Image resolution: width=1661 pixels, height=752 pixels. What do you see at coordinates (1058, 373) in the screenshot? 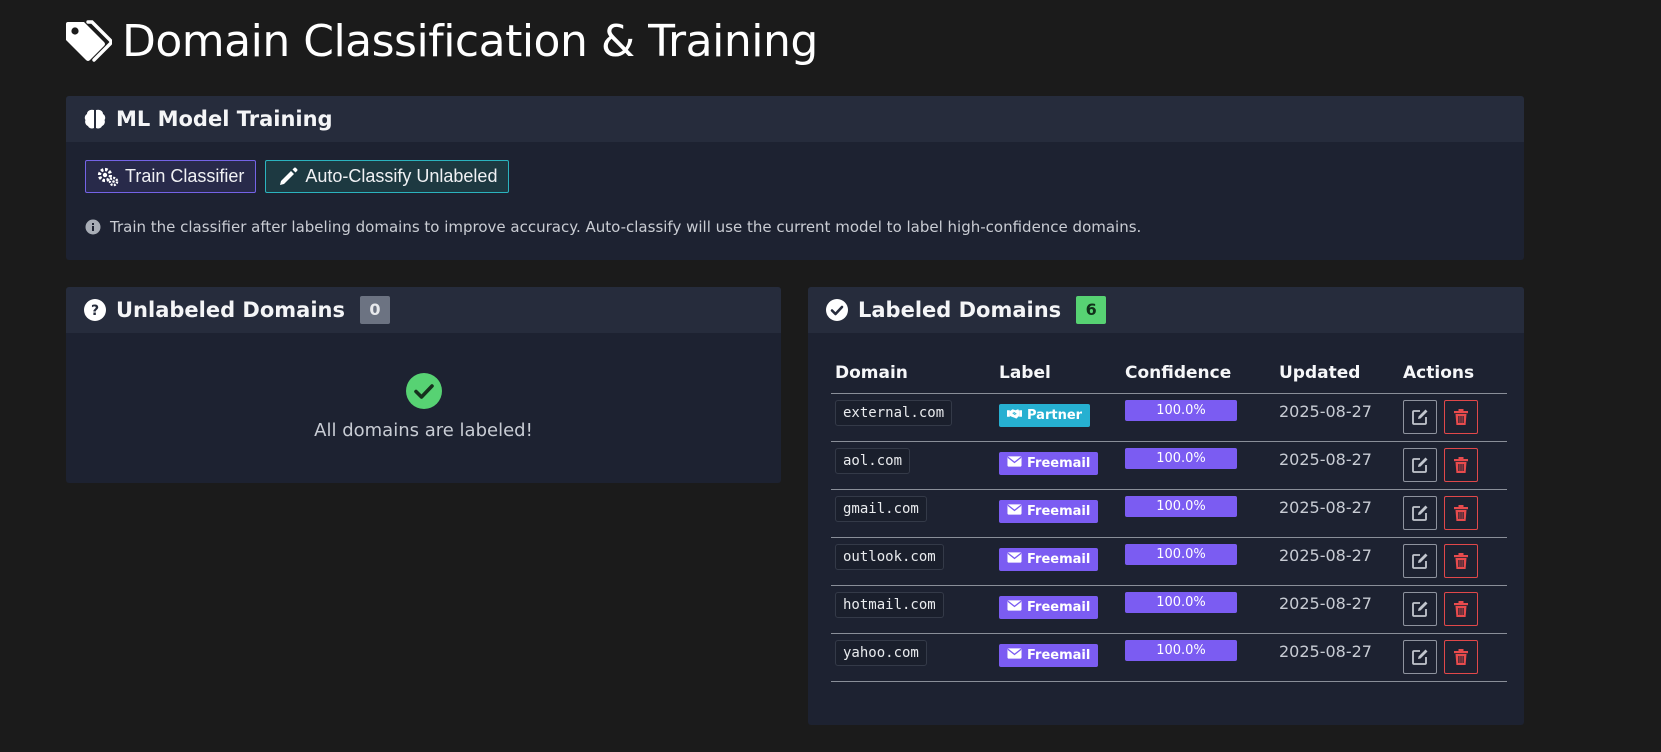
I see `column-header-label: Label` at bounding box center [1058, 373].